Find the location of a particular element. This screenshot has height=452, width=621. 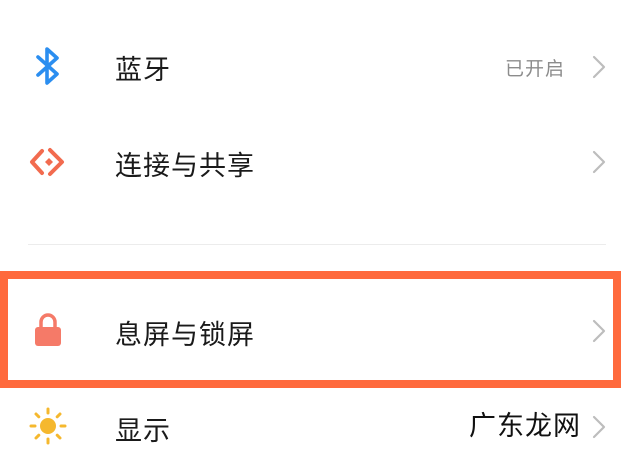

bluetooth-icon is located at coordinates (48, 66).